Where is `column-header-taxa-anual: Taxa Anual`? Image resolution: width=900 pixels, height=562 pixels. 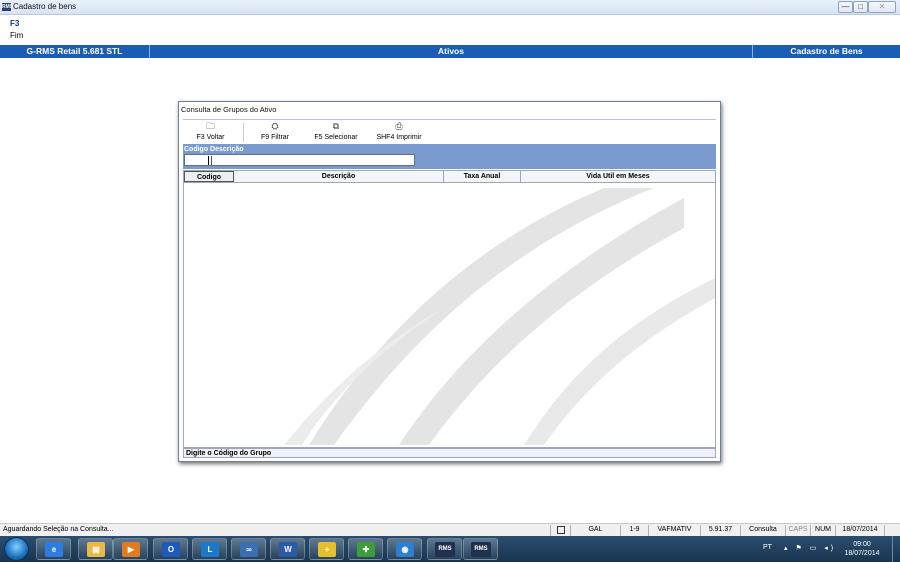
column-header-taxa-anual: Taxa Anual is located at coordinates (482, 176).